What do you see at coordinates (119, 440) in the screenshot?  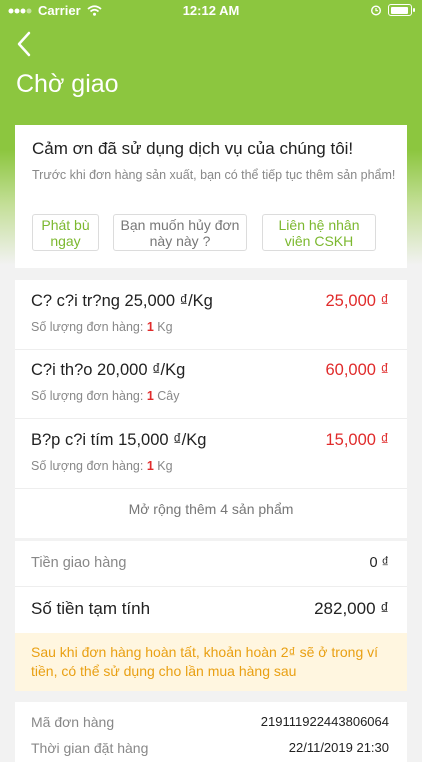 I see `product-name: B?p c?i tím 15,000 ₫/Kg` at bounding box center [119, 440].